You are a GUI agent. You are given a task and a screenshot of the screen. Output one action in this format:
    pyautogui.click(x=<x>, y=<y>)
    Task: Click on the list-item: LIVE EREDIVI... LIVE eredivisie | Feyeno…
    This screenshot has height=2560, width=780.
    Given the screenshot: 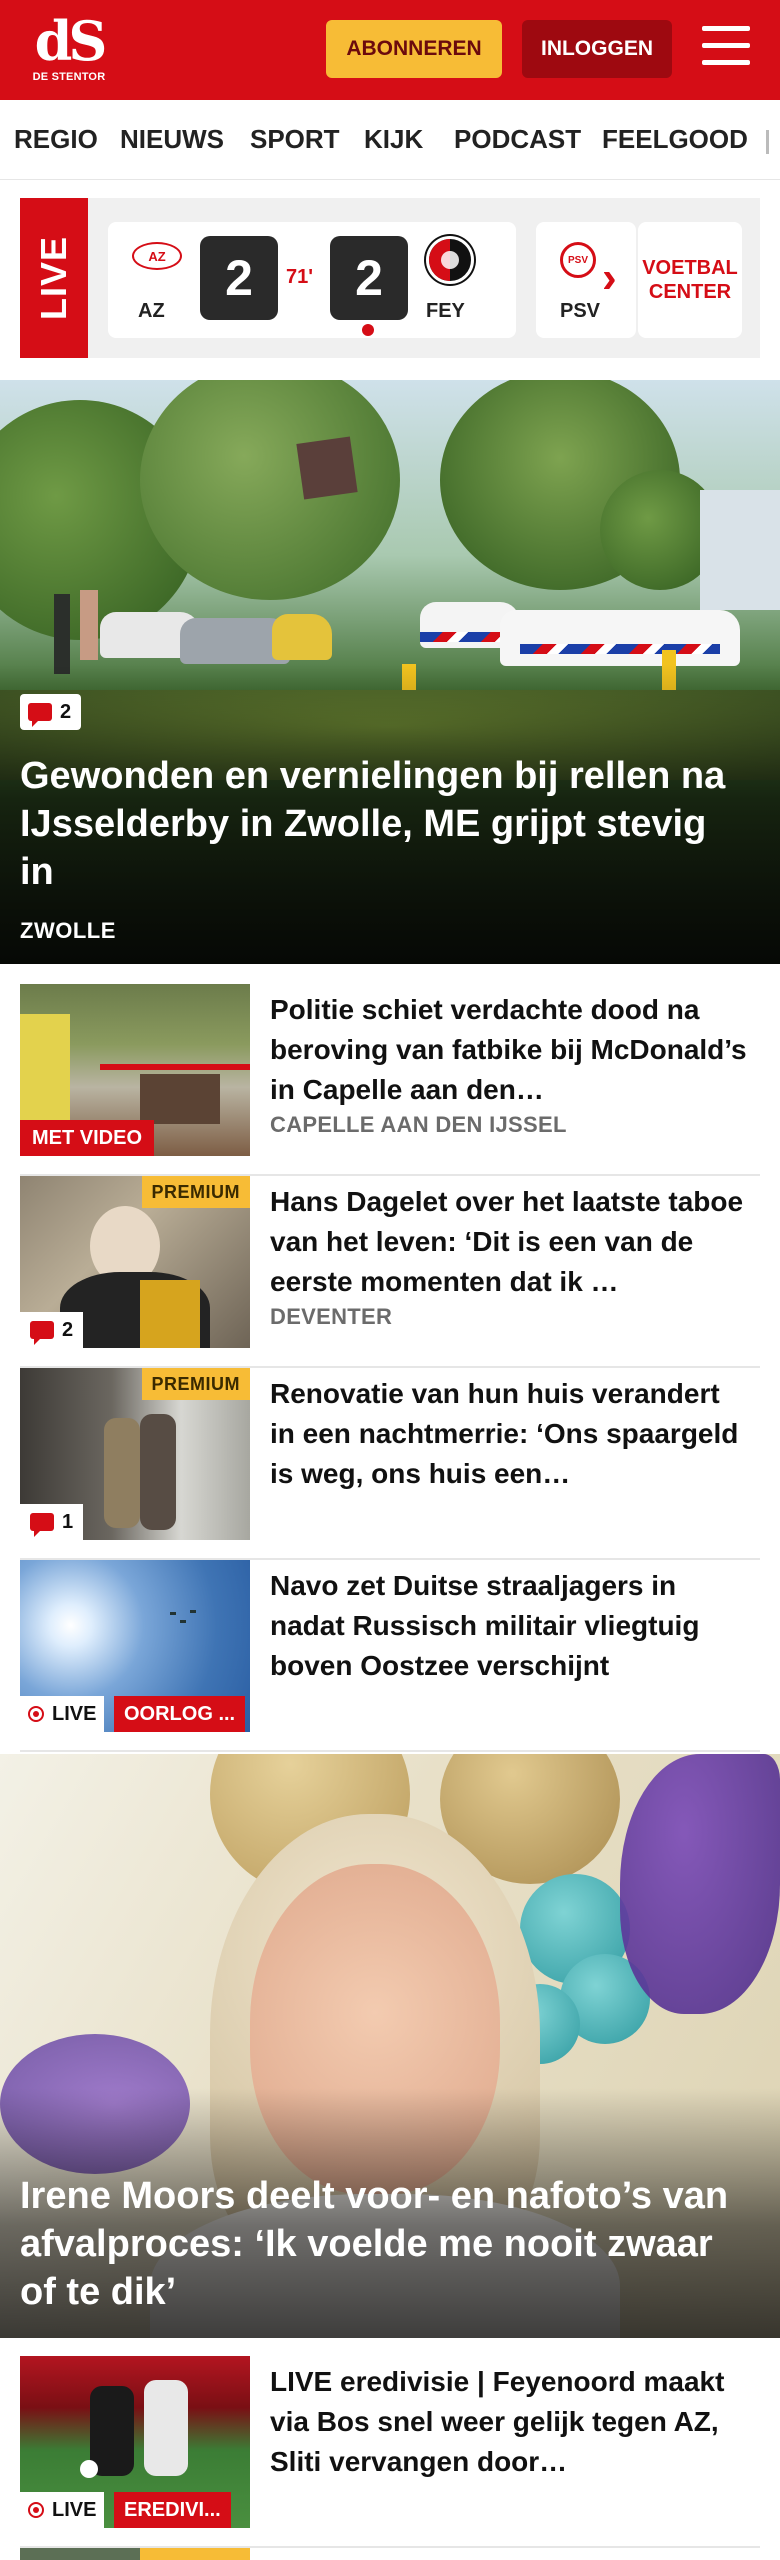 What is the action you would take?
    pyautogui.click(x=390, y=2452)
    